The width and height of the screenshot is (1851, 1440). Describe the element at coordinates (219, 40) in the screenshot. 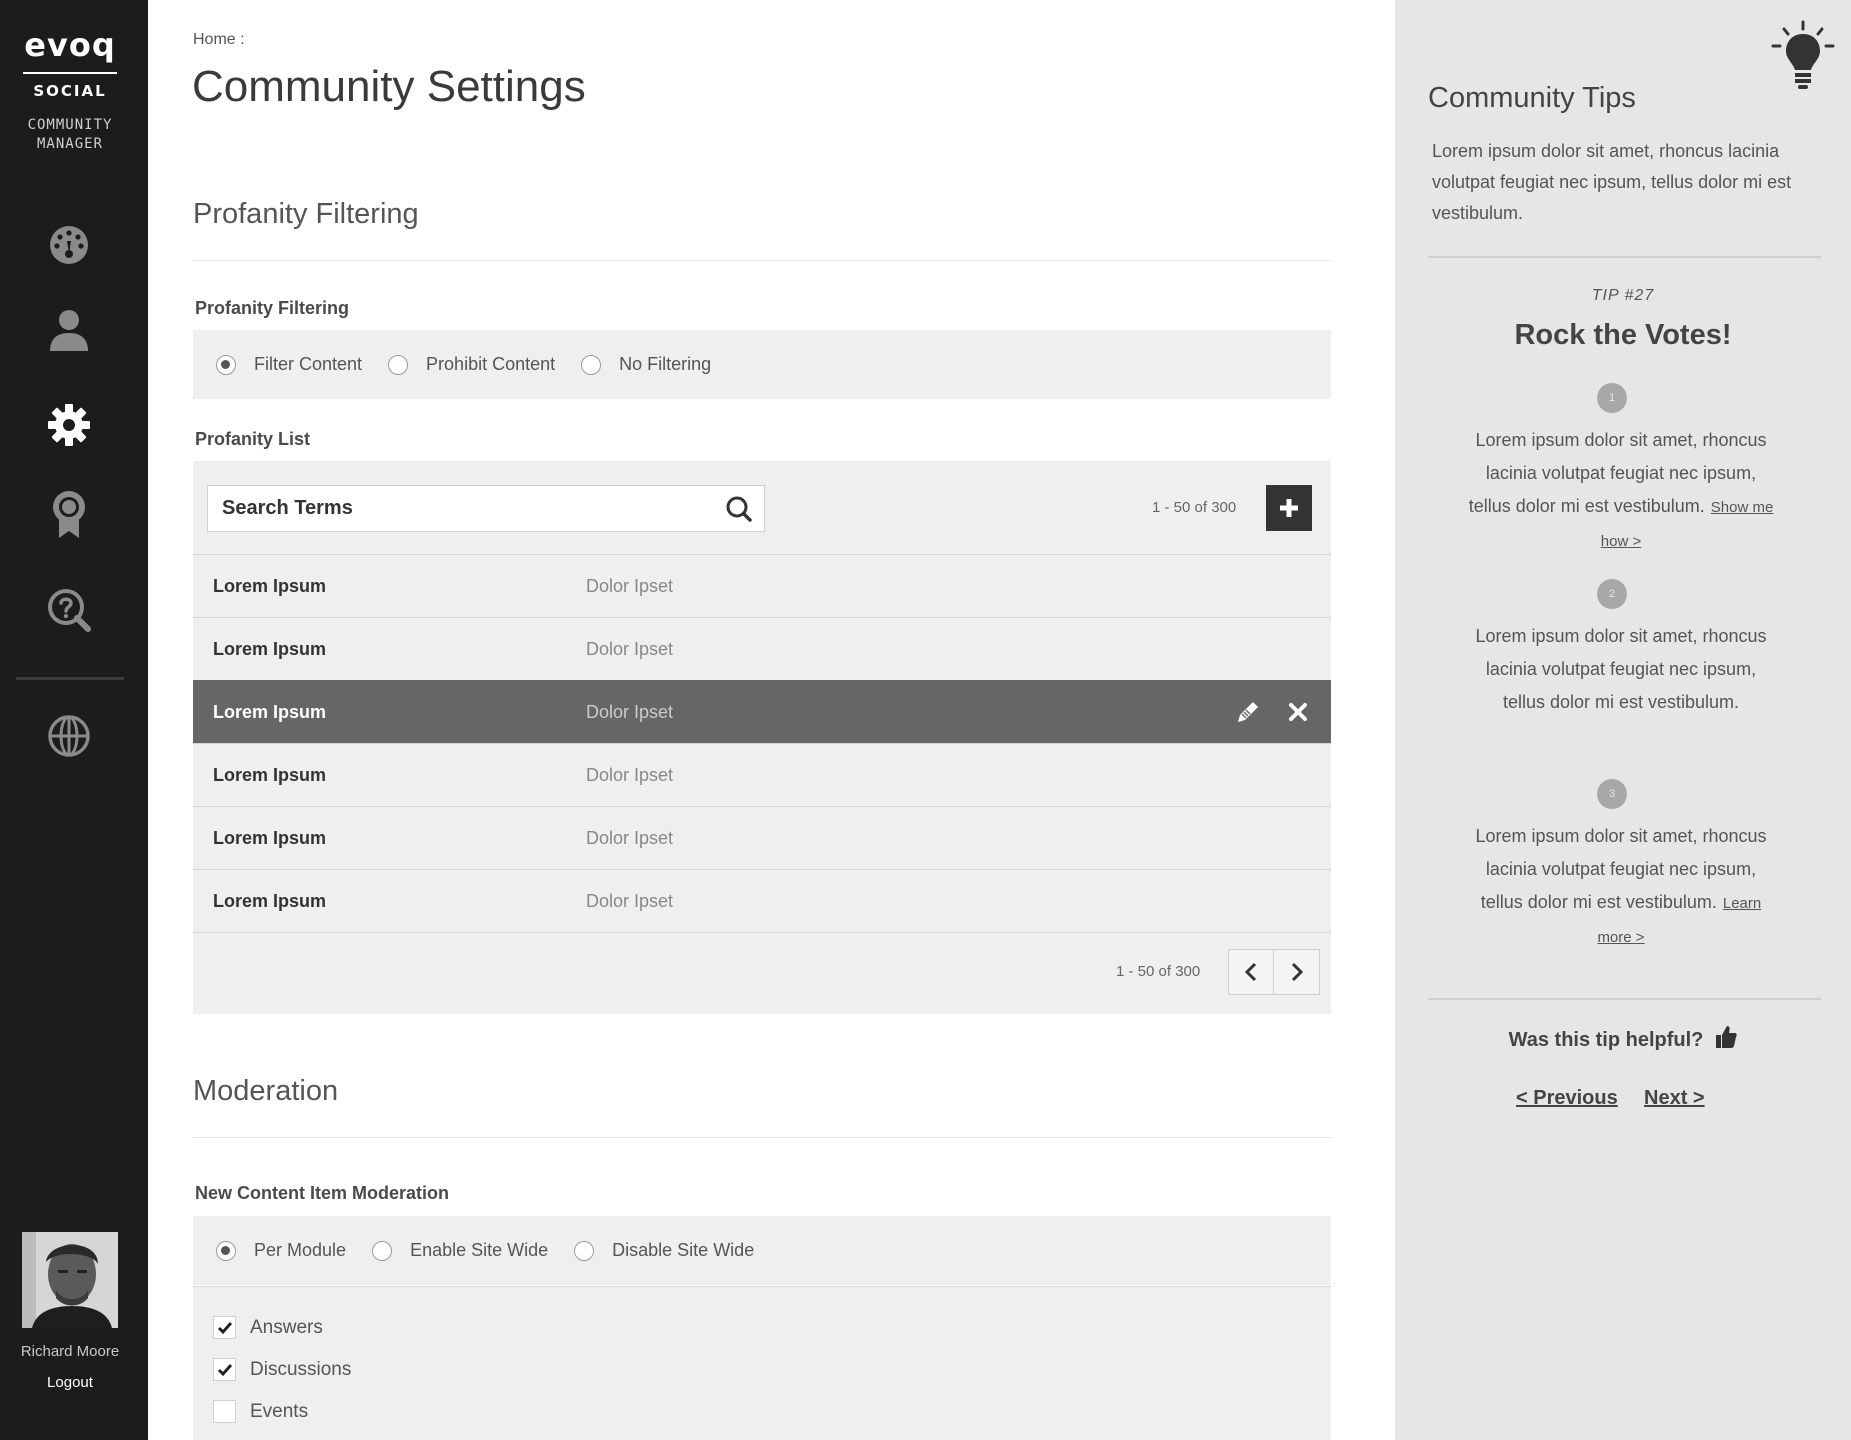

I see `breadcrumb: Home :` at that location.